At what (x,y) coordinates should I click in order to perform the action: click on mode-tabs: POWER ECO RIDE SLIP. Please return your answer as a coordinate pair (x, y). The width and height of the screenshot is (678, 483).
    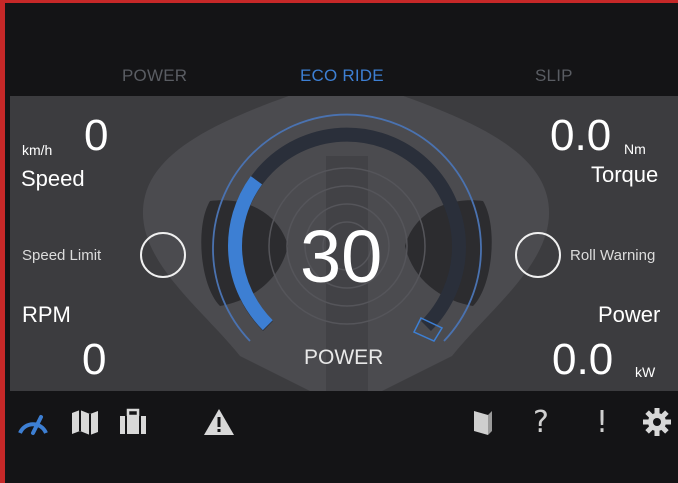
    Looking at the image, I should click on (344, 77).